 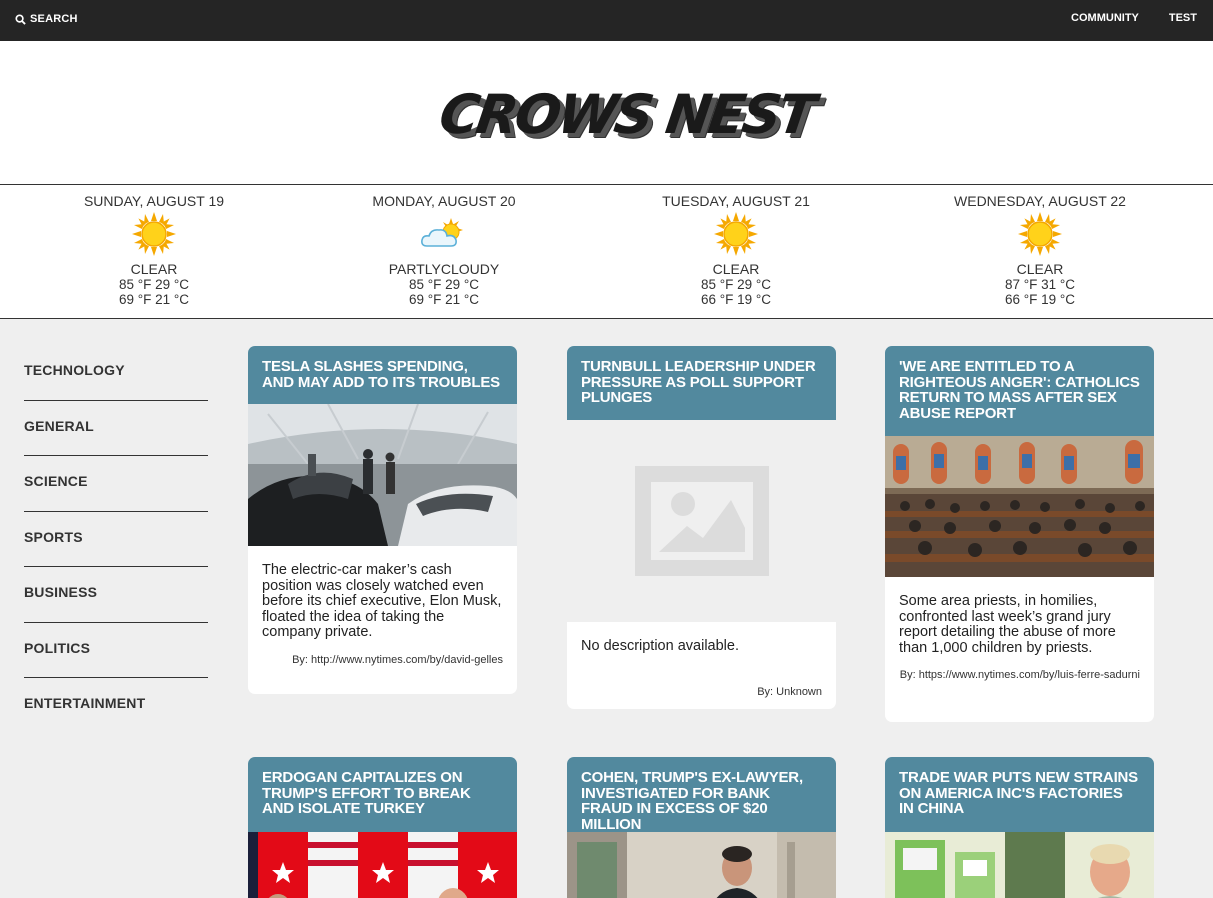 What do you see at coordinates (1019, 506) in the screenshot?
I see `church-photo` at bounding box center [1019, 506].